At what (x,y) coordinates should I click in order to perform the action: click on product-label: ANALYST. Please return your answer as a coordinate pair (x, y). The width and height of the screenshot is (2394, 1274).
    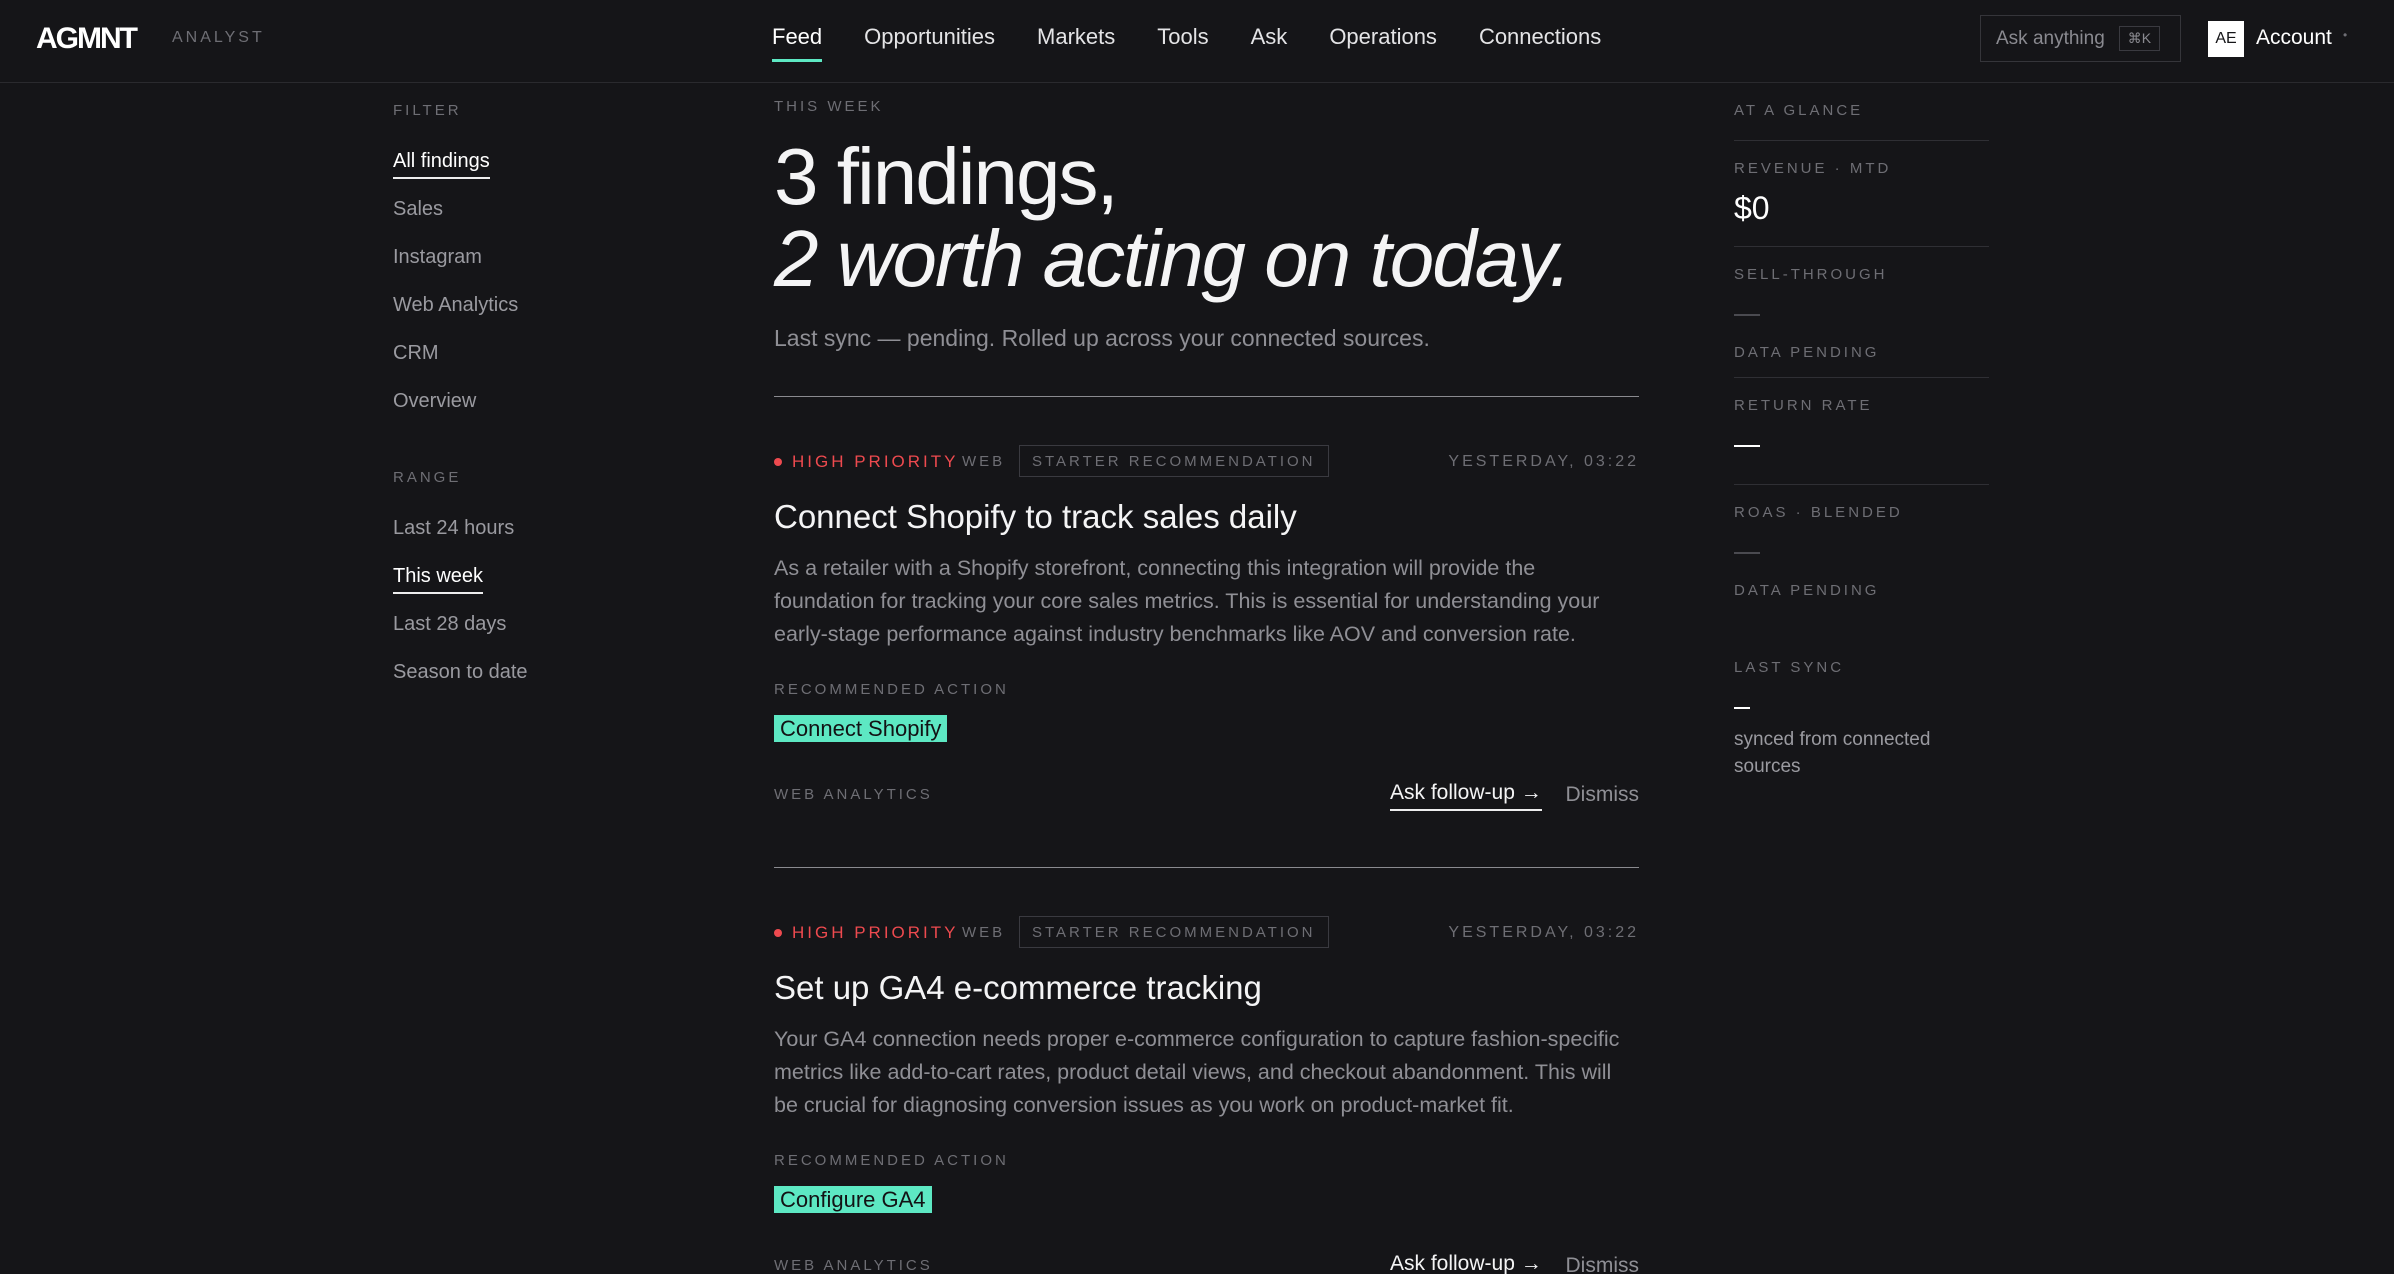
    Looking at the image, I should click on (218, 37).